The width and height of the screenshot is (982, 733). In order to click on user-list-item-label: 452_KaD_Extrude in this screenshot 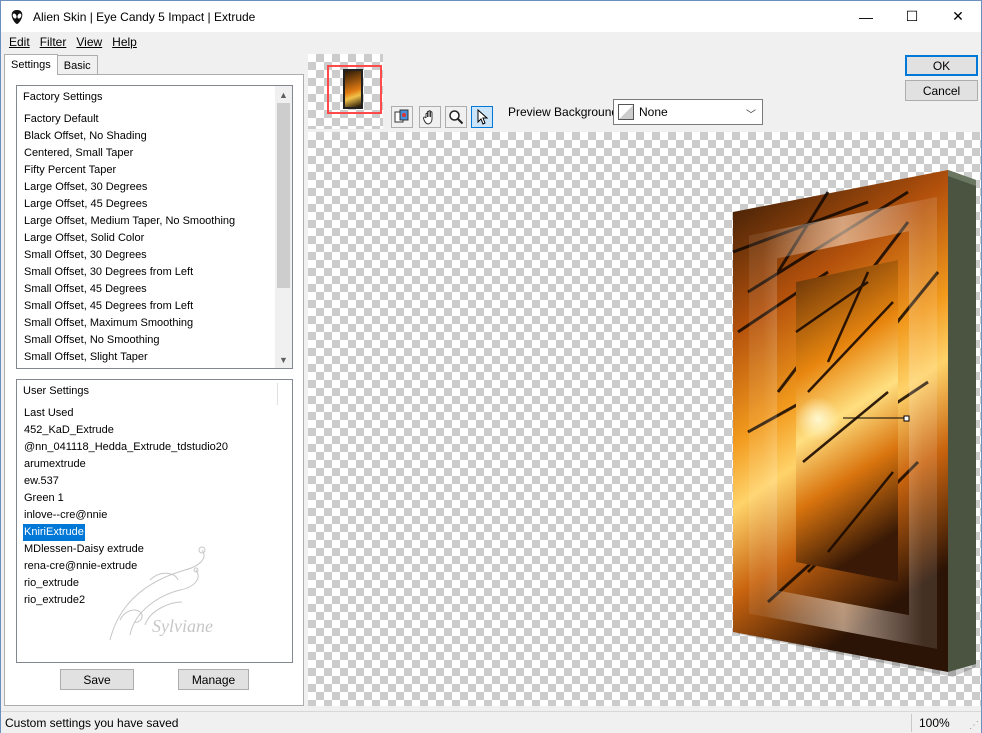, I will do `click(69, 430)`.